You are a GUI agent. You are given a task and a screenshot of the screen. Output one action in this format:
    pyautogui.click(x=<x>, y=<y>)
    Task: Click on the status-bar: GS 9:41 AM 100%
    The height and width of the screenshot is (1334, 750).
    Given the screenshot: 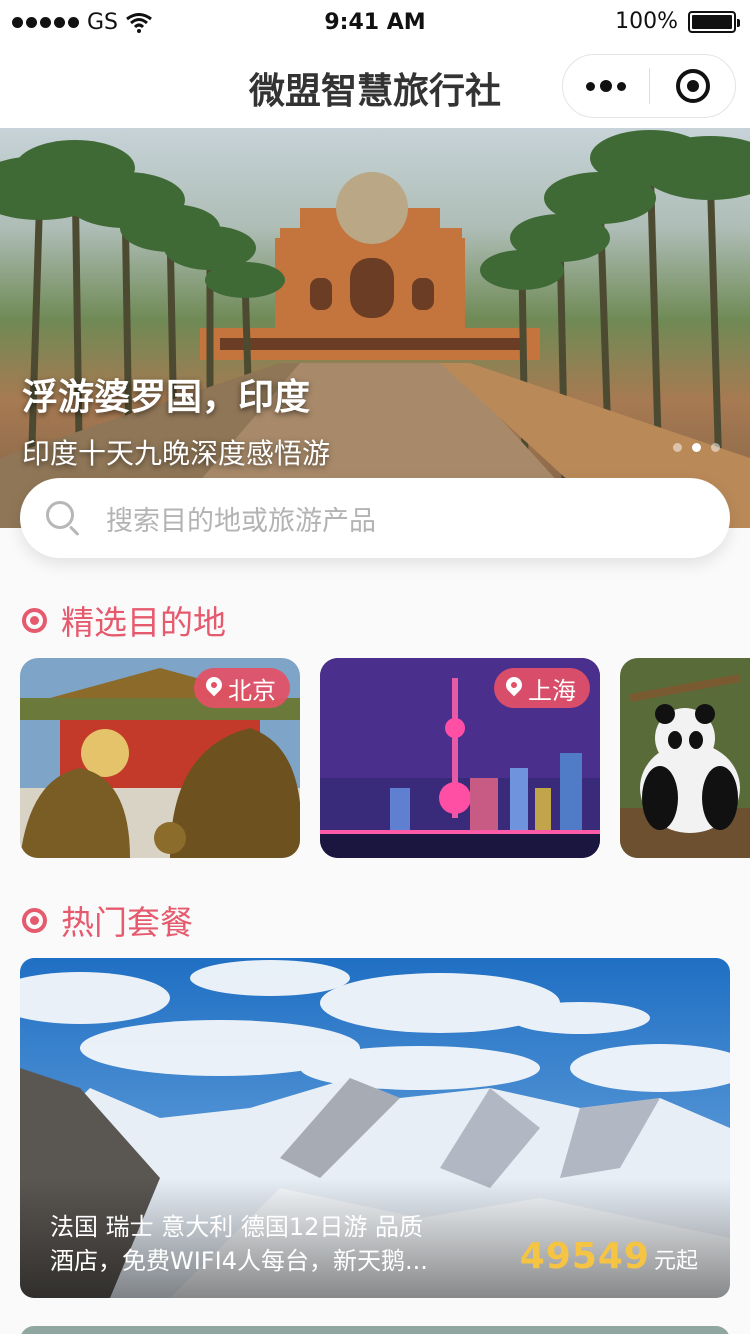 What is the action you would take?
    pyautogui.click(x=375, y=22)
    